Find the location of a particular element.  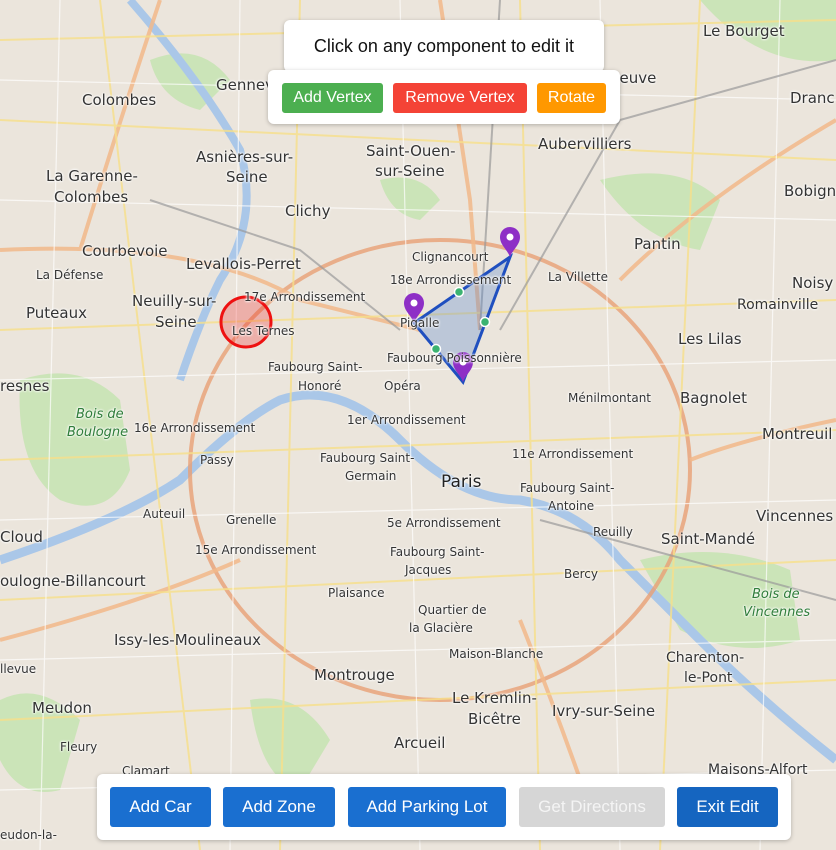

map-label: 1er Arrondissement is located at coordinates (406, 420).